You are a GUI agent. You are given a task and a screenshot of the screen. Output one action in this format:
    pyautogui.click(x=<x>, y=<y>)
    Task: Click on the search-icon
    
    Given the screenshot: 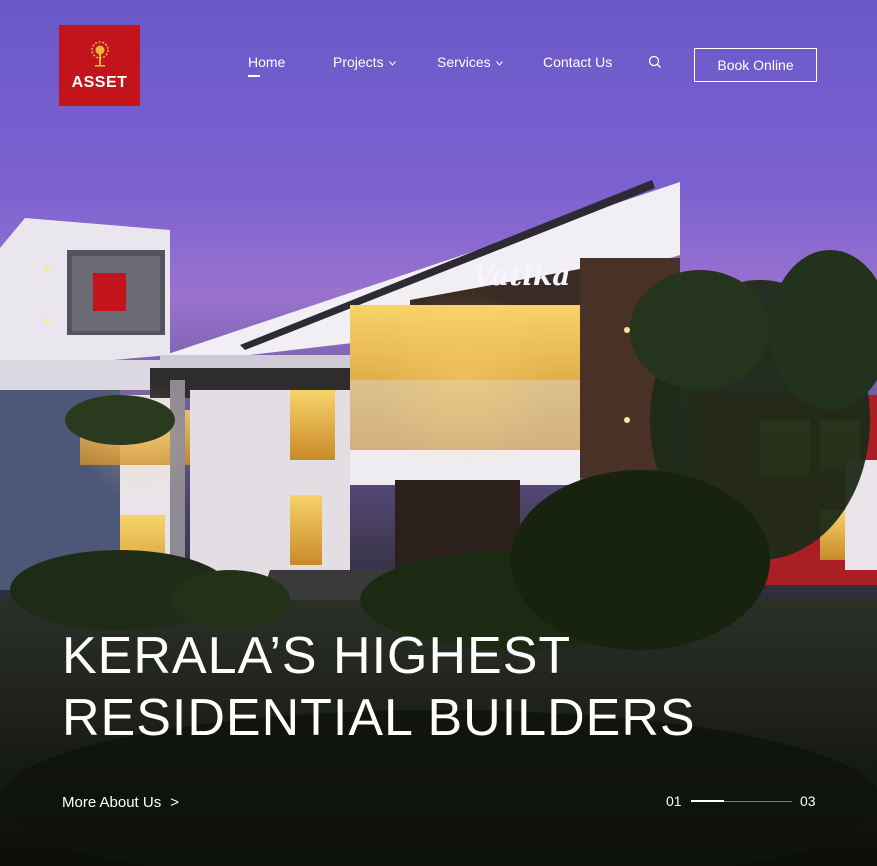 What is the action you would take?
    pyautogui.click(x=655, y=62)
    